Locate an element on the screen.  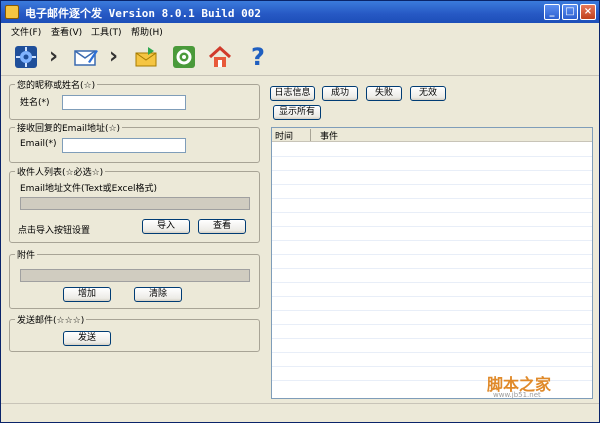
attachment-group-title: 附件 is located at coordinates (26, 254).